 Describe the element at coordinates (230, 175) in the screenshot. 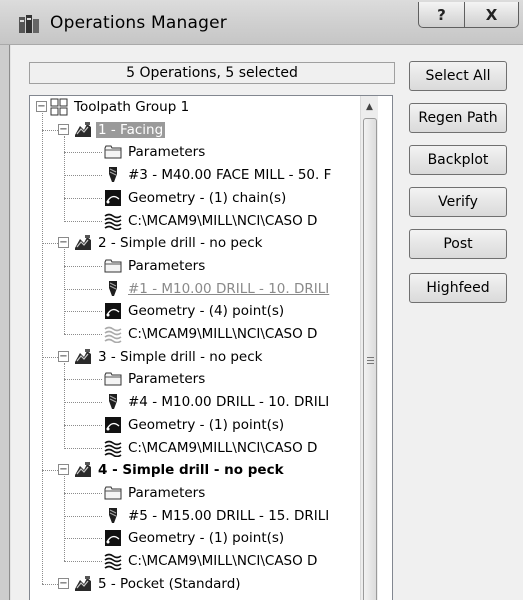

I see `tree-item-label: #3 - M40.00 FACE MILL - 50. F` at that location.